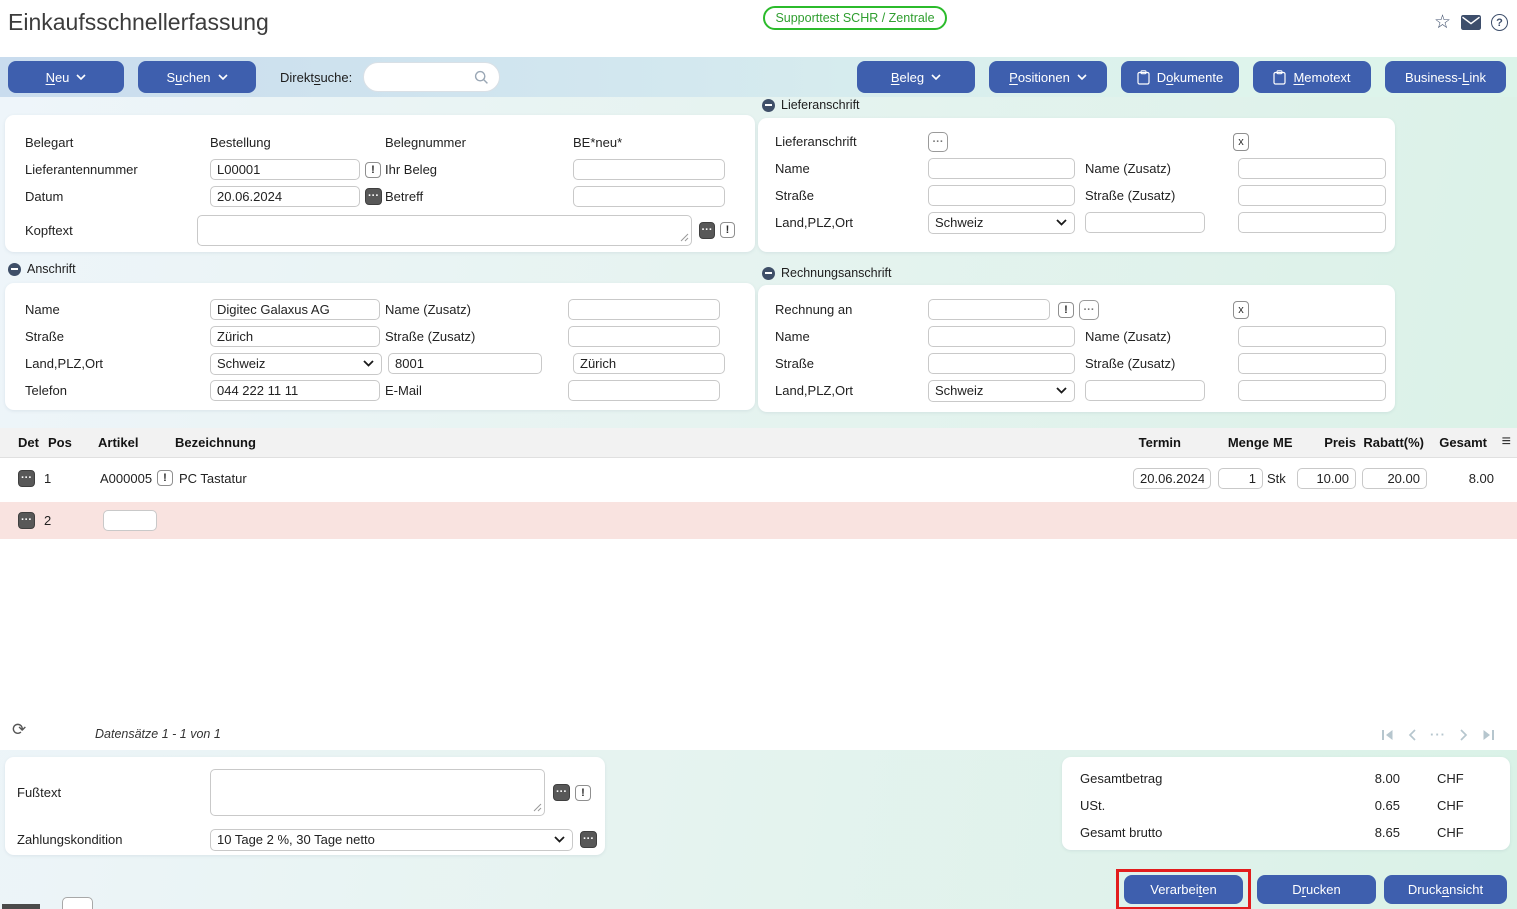 The width and height of the screenshot is (1517, 909). Describe the element at coordinates (916, 77) in the screenshot. I see `beleg-button: Beleg` at that location.